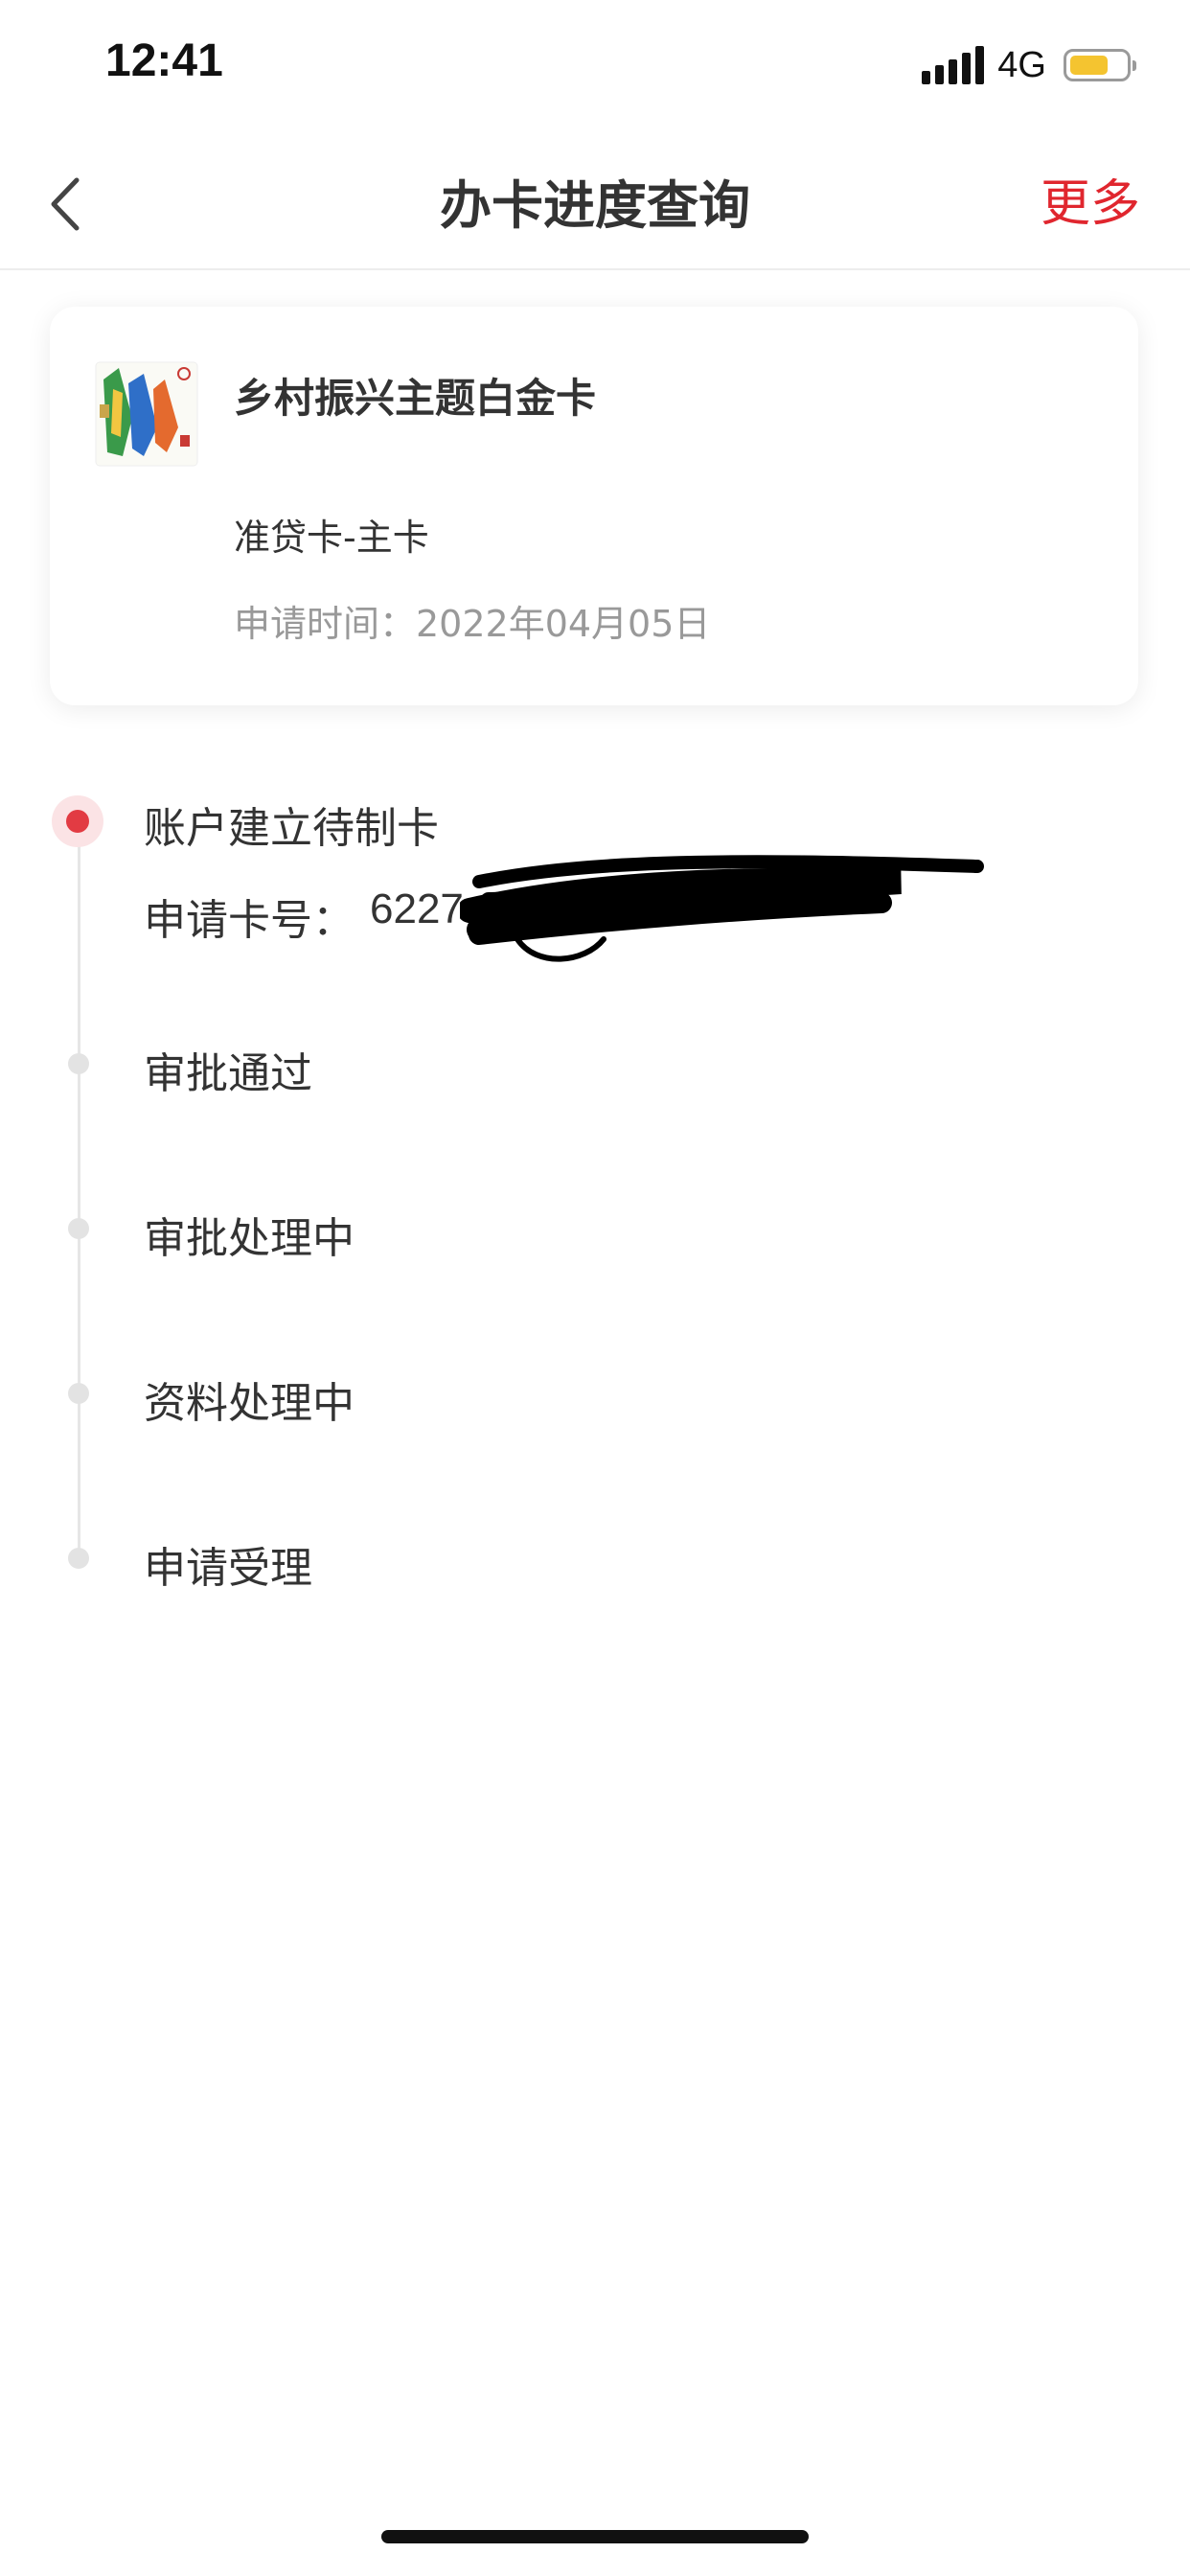  What do you see at coordinates (595, 2536) in the screenshot?
I see `home-indicator` at bounding box center [595, 2536].